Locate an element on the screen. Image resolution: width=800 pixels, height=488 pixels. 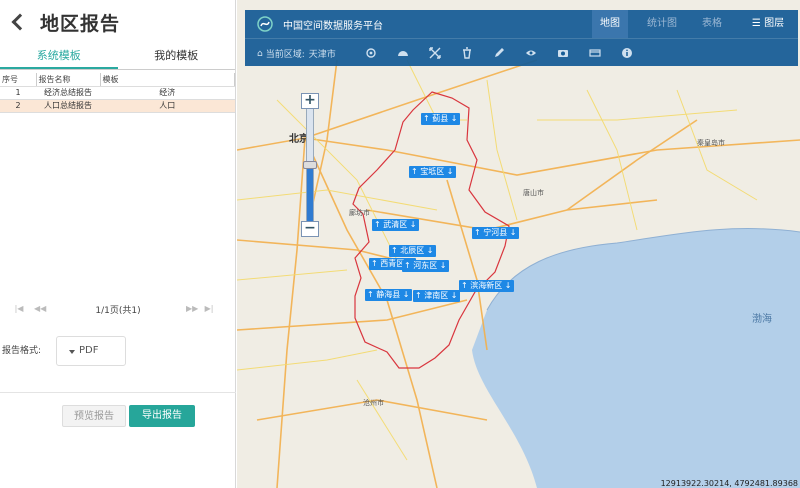
table-row-selected: 2 人口总结报告 人口 is located at coordinates (117, 106).